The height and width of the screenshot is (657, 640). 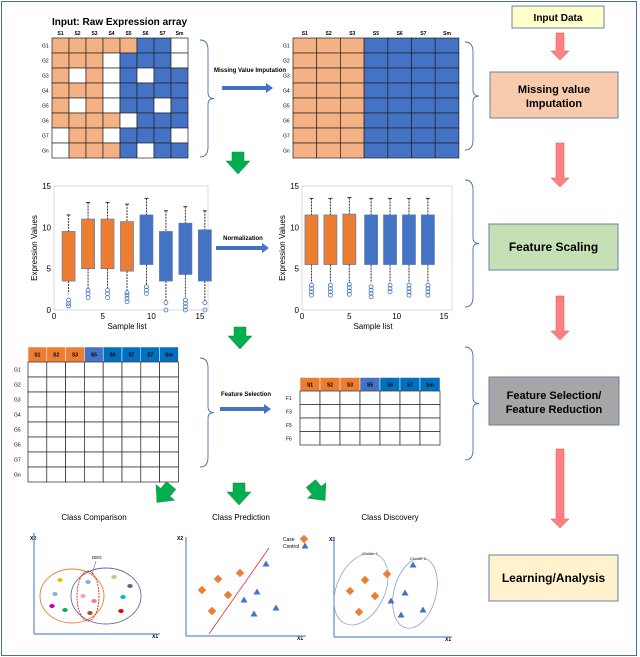 I want to click on imputed-matrix-row-label: Gn, so click(x=286, y=152).